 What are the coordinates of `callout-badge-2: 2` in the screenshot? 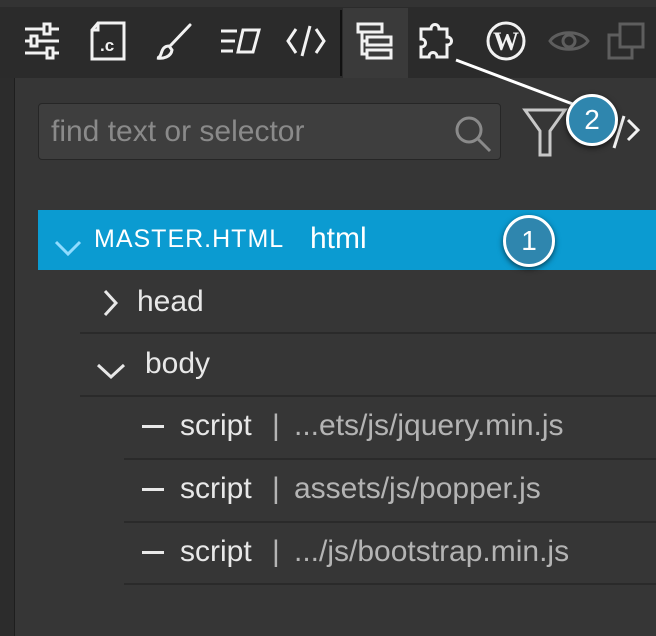 It's located at (592, 120).